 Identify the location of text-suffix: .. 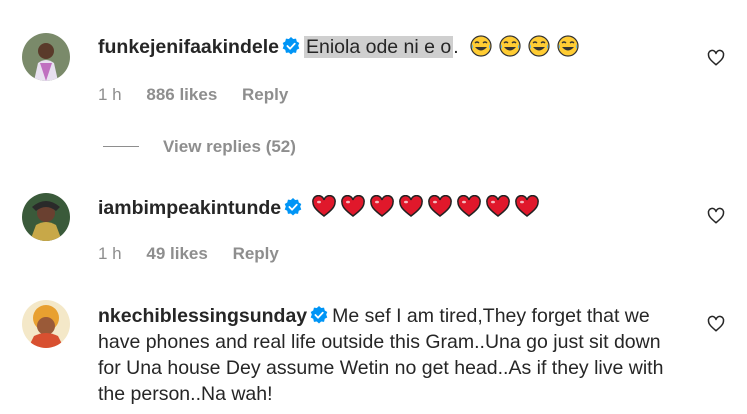
(456, 47).